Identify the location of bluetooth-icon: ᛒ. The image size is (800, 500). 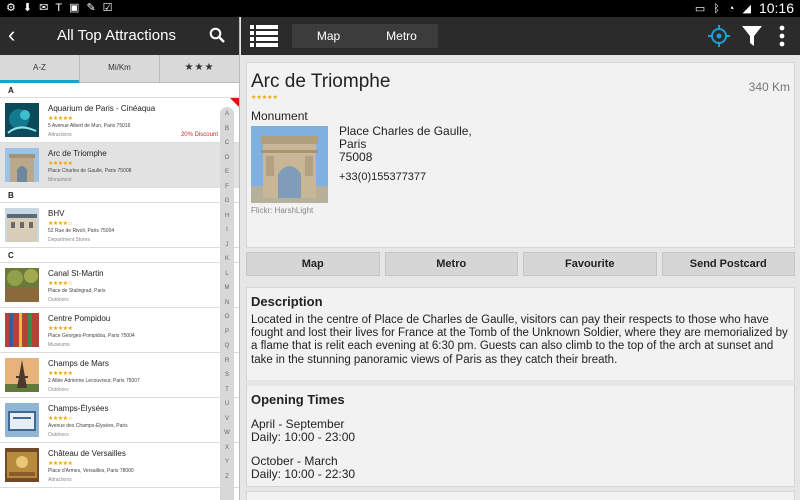
(716, 8).